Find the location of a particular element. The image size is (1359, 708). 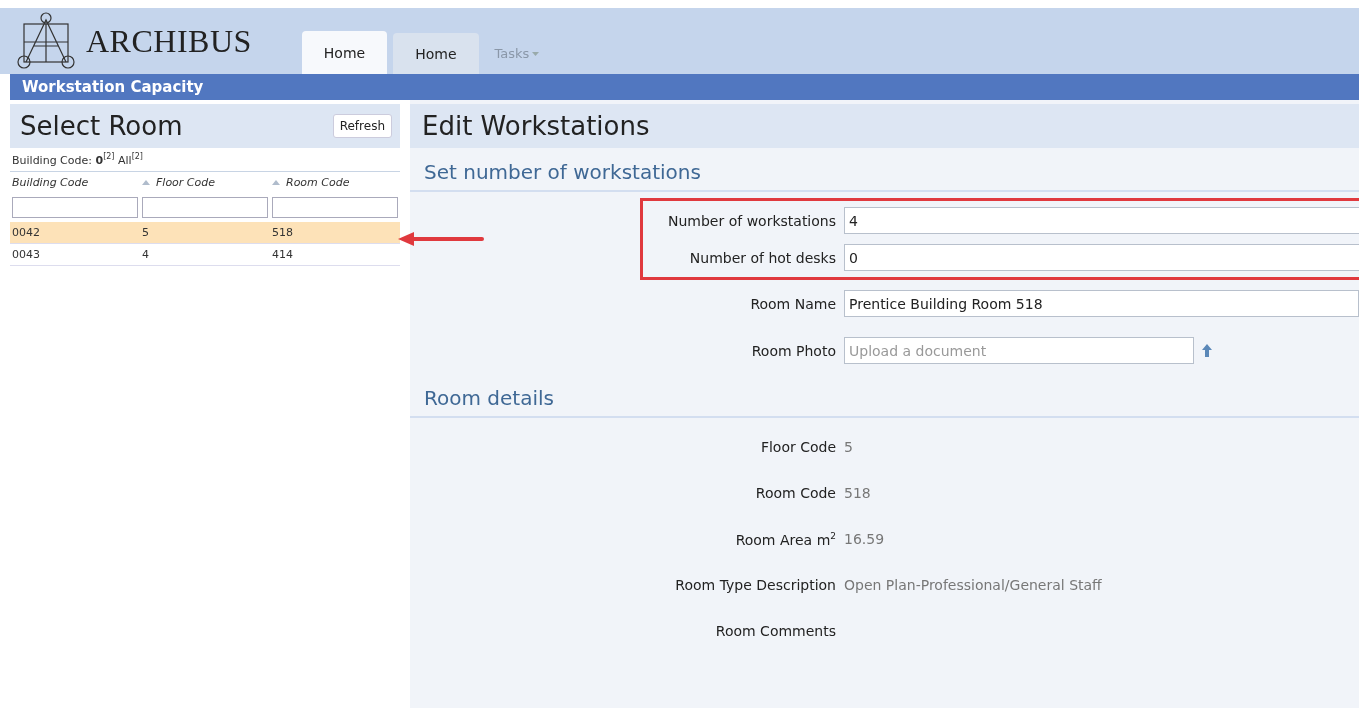

column-header: Building Code is located at coordinates (50, 182).